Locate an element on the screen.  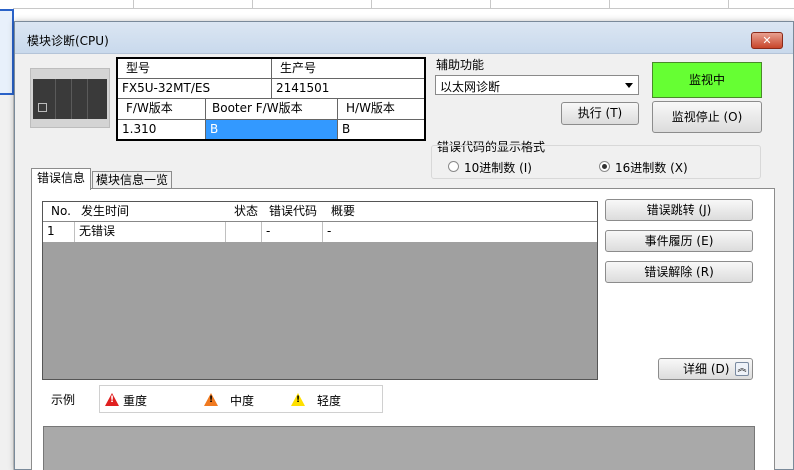
cpu-module-body is located at coordinates (70, 99).